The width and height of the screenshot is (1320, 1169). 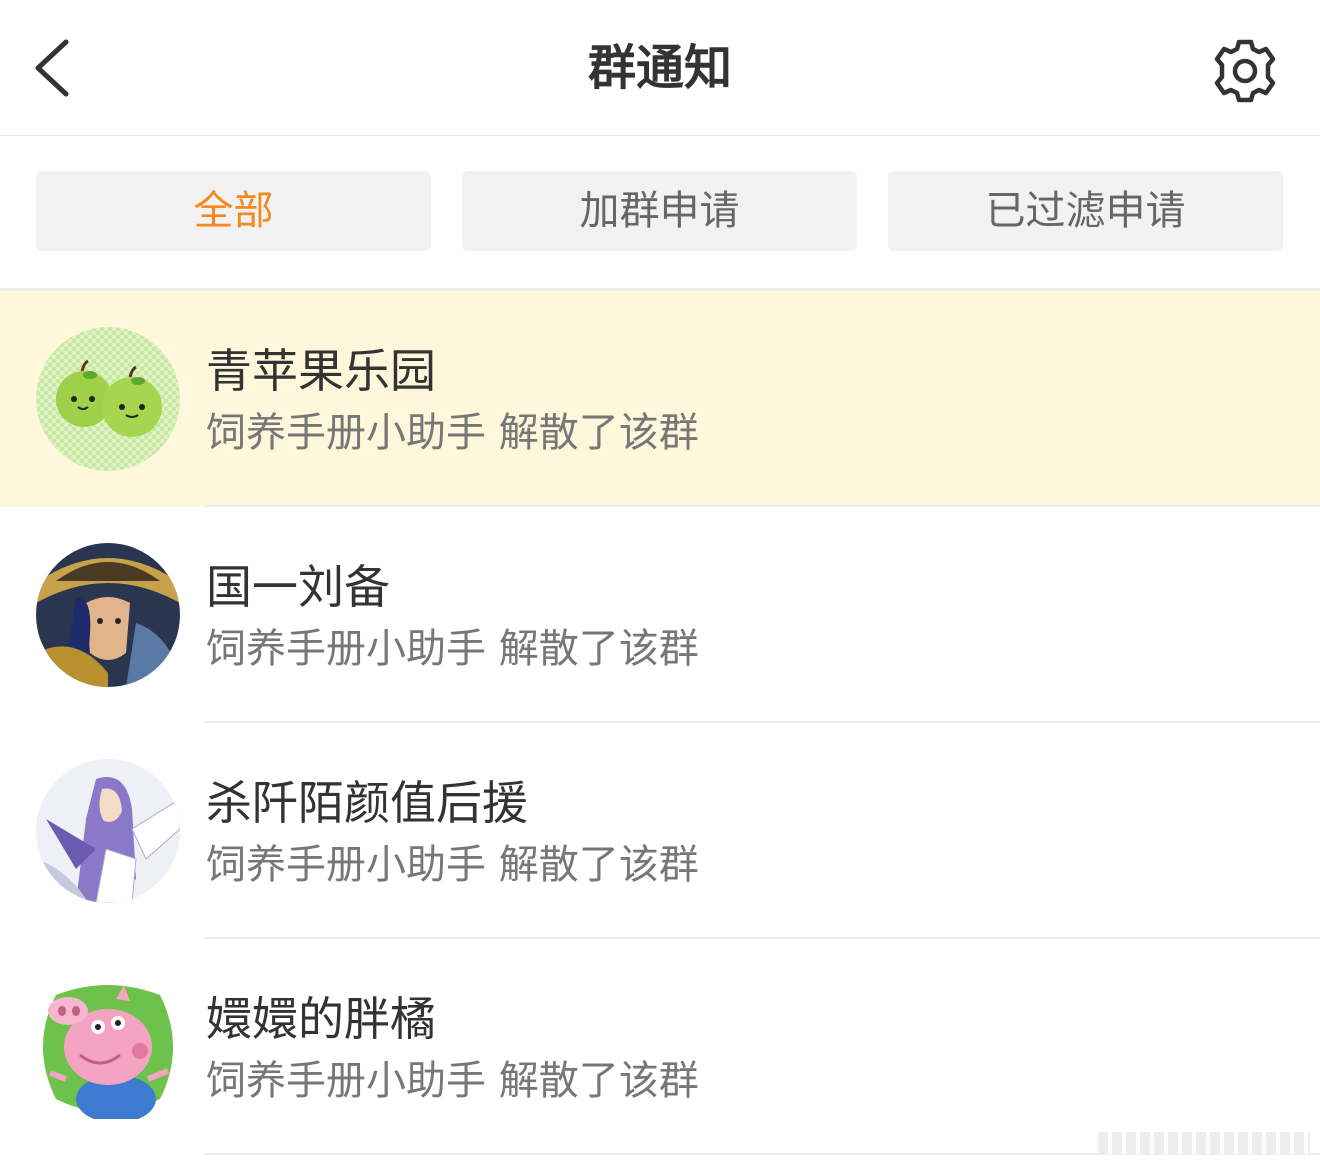 I want to click on tab-filtered-requests: 已过滤申请, so click(x=1085, y=211).